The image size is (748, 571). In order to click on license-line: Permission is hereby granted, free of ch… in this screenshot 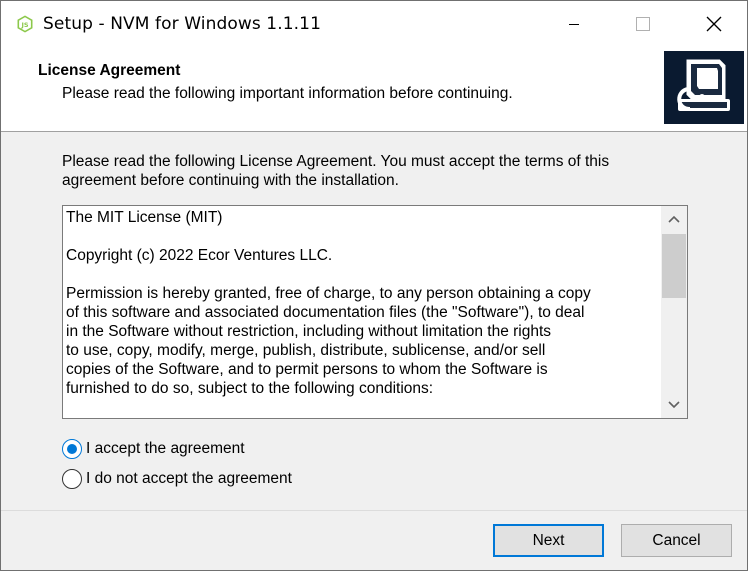, I will do `click(328, 293)`.